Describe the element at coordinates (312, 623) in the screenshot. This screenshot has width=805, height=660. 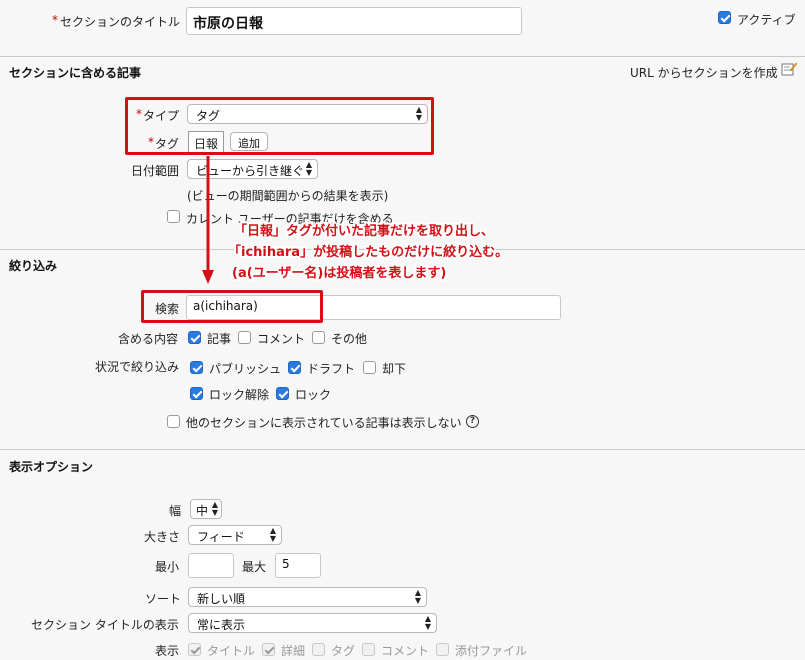
I see `title-display-select: 常に表示 ▲ ▼` at that location.